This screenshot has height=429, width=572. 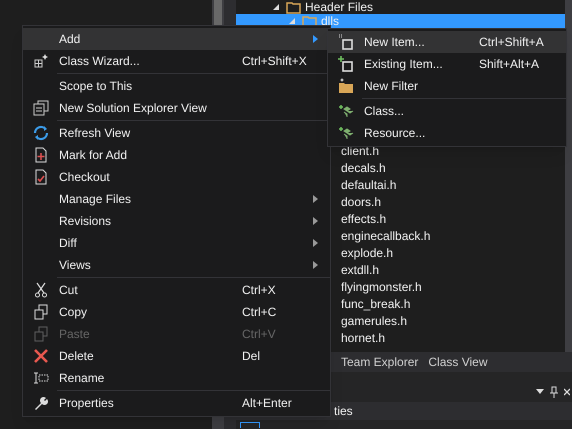 I want to click on paste-icon, so click(x=41, y=334).